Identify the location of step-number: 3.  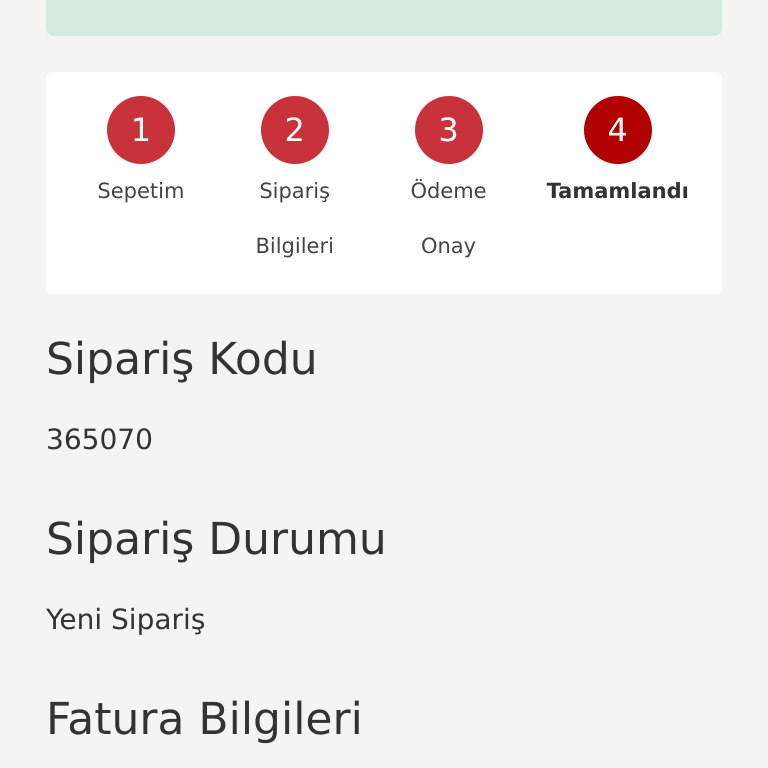
(448, 130).